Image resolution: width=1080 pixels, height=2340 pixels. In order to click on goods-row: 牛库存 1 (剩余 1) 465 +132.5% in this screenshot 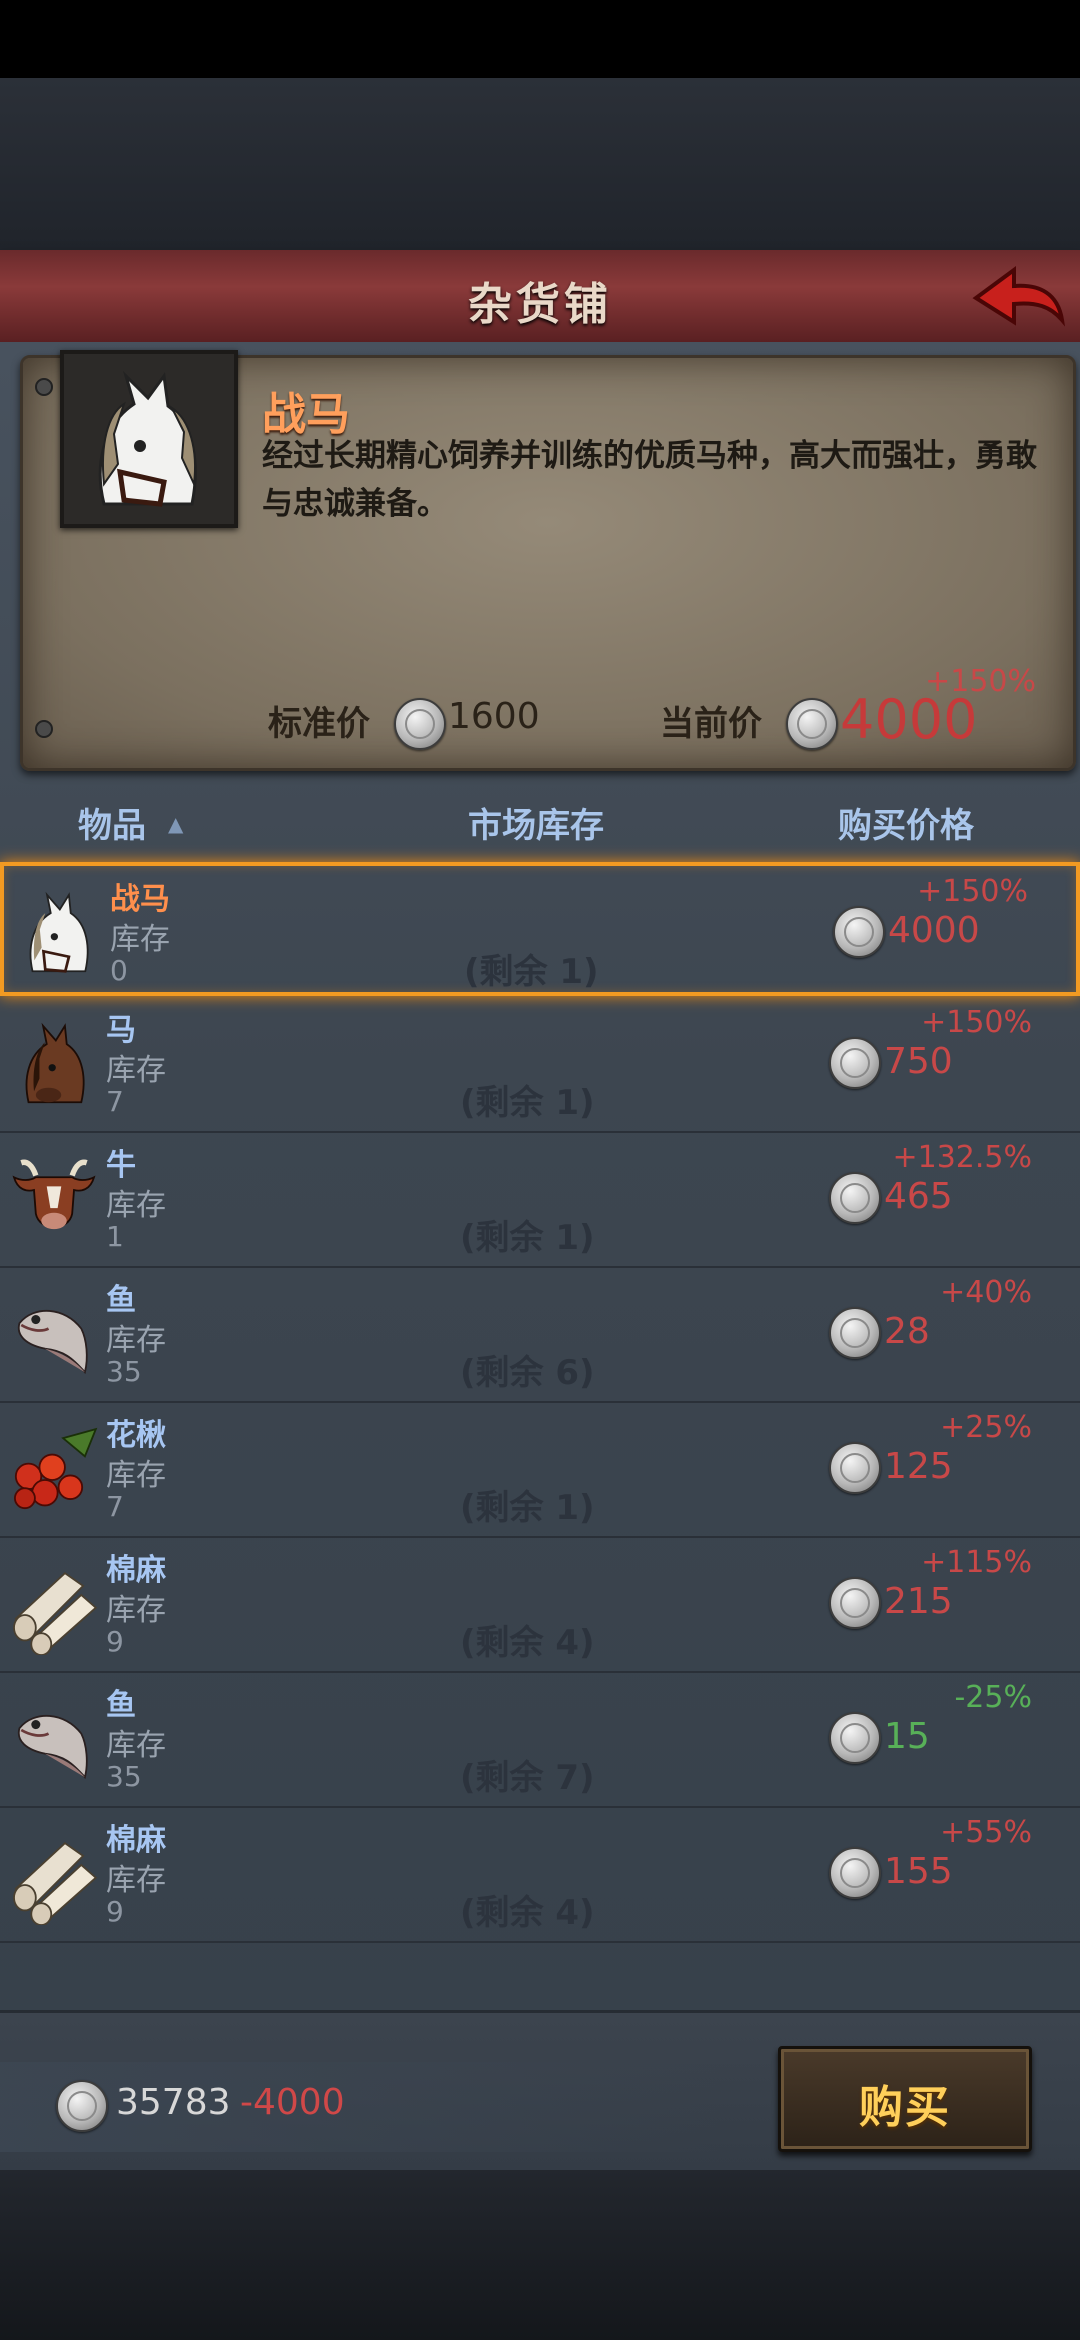, I will do `click(540, 1200)`.